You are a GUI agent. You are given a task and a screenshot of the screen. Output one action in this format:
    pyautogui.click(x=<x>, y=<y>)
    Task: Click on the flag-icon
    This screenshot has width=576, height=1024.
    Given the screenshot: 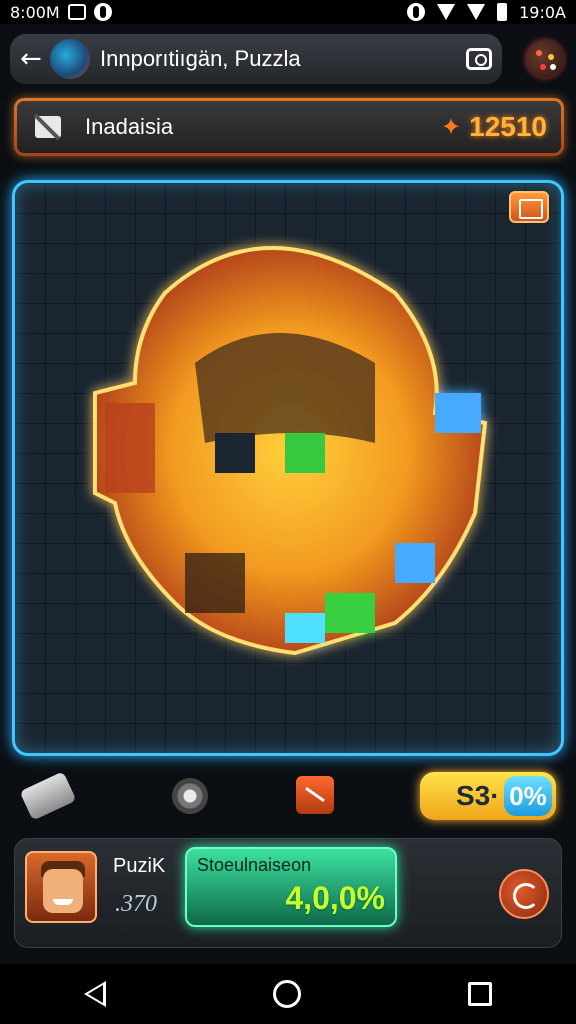 What is the action you would take?
    pyautogui.click(x=48, y=127)
    